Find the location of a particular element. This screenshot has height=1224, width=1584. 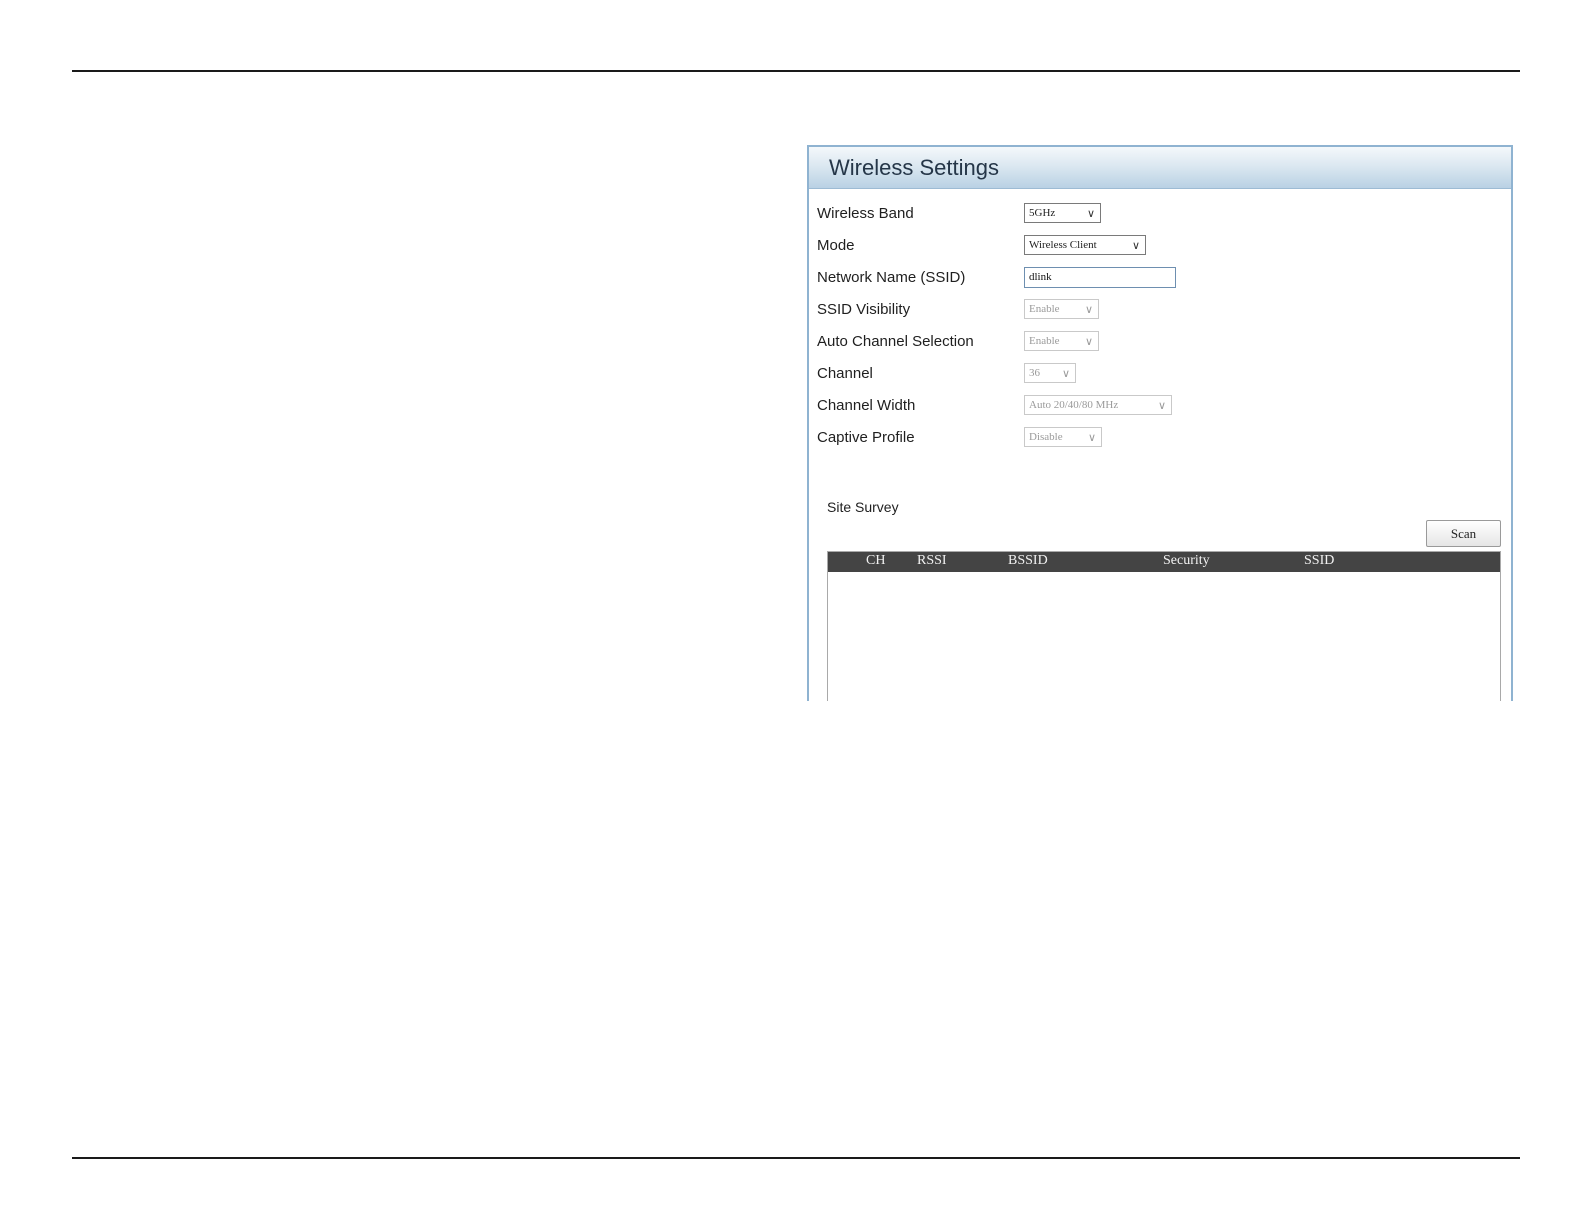

panel-header: Wireless Settings is located at coordinates (1160, 168).